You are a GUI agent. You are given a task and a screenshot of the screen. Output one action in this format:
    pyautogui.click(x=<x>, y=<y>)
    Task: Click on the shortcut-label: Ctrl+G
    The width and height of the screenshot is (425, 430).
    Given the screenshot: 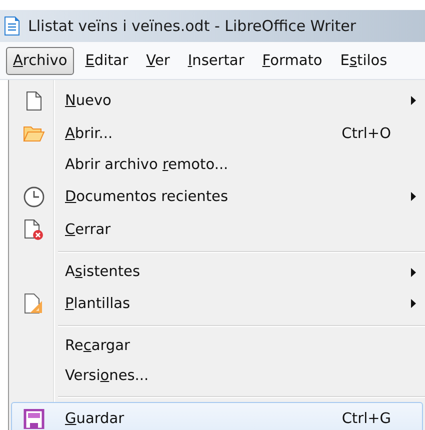 What is the action you would take?
    pyautogui.click(x=366, y=418)
    